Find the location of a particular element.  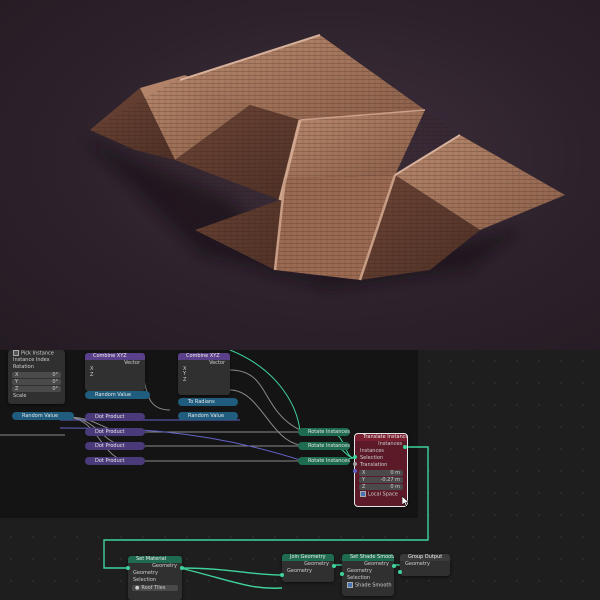

translate-selection-socket is located at coordinates (355, 464).